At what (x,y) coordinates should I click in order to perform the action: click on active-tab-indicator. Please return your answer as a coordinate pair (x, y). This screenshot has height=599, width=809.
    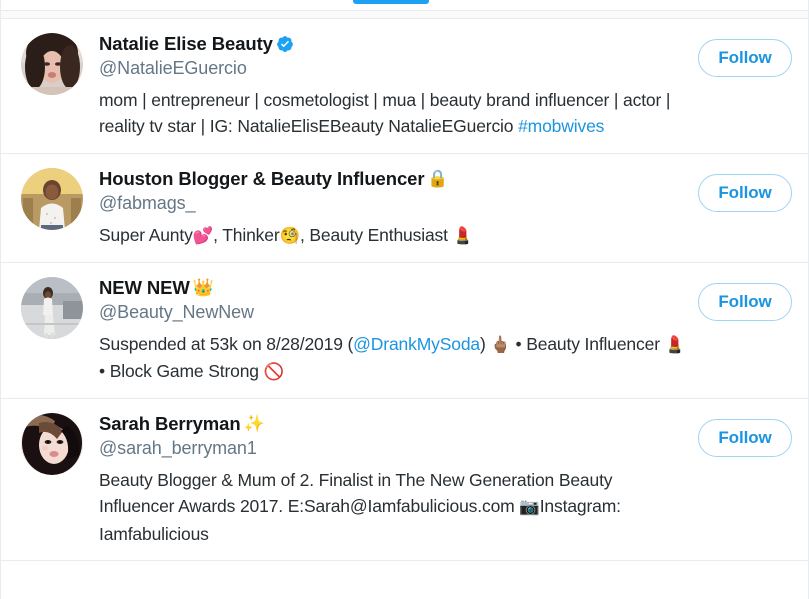
    Looking at the image, I should click on (391, 2).